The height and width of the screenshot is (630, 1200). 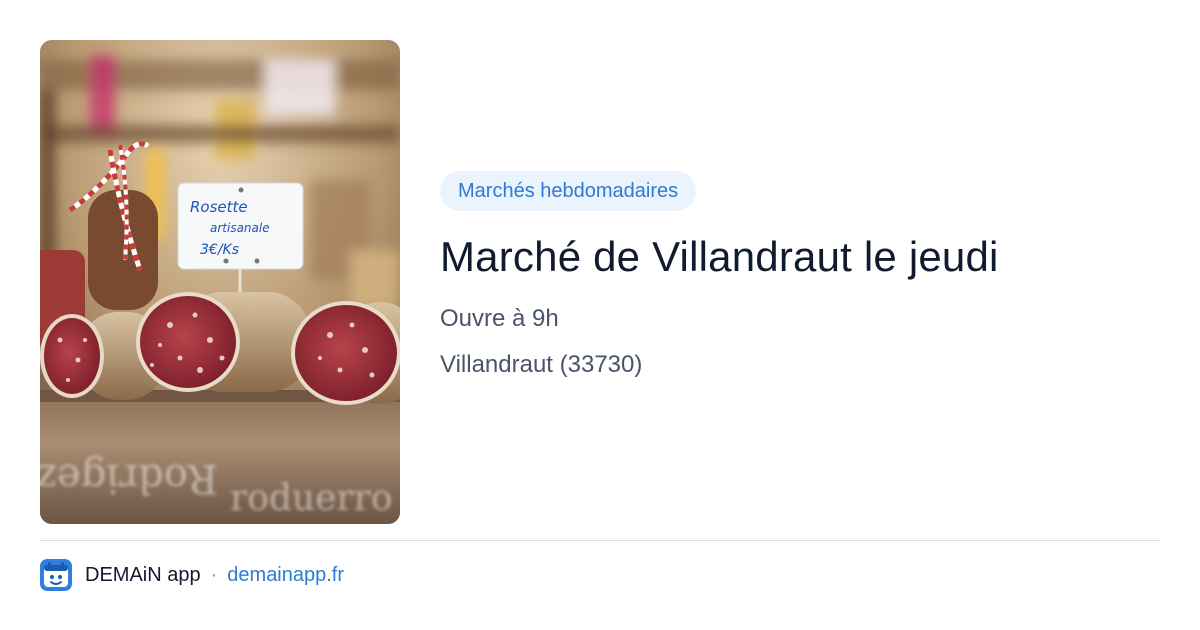 I want to click on opening-hours: Ouvre à 9h, so click(x=499, y=318).